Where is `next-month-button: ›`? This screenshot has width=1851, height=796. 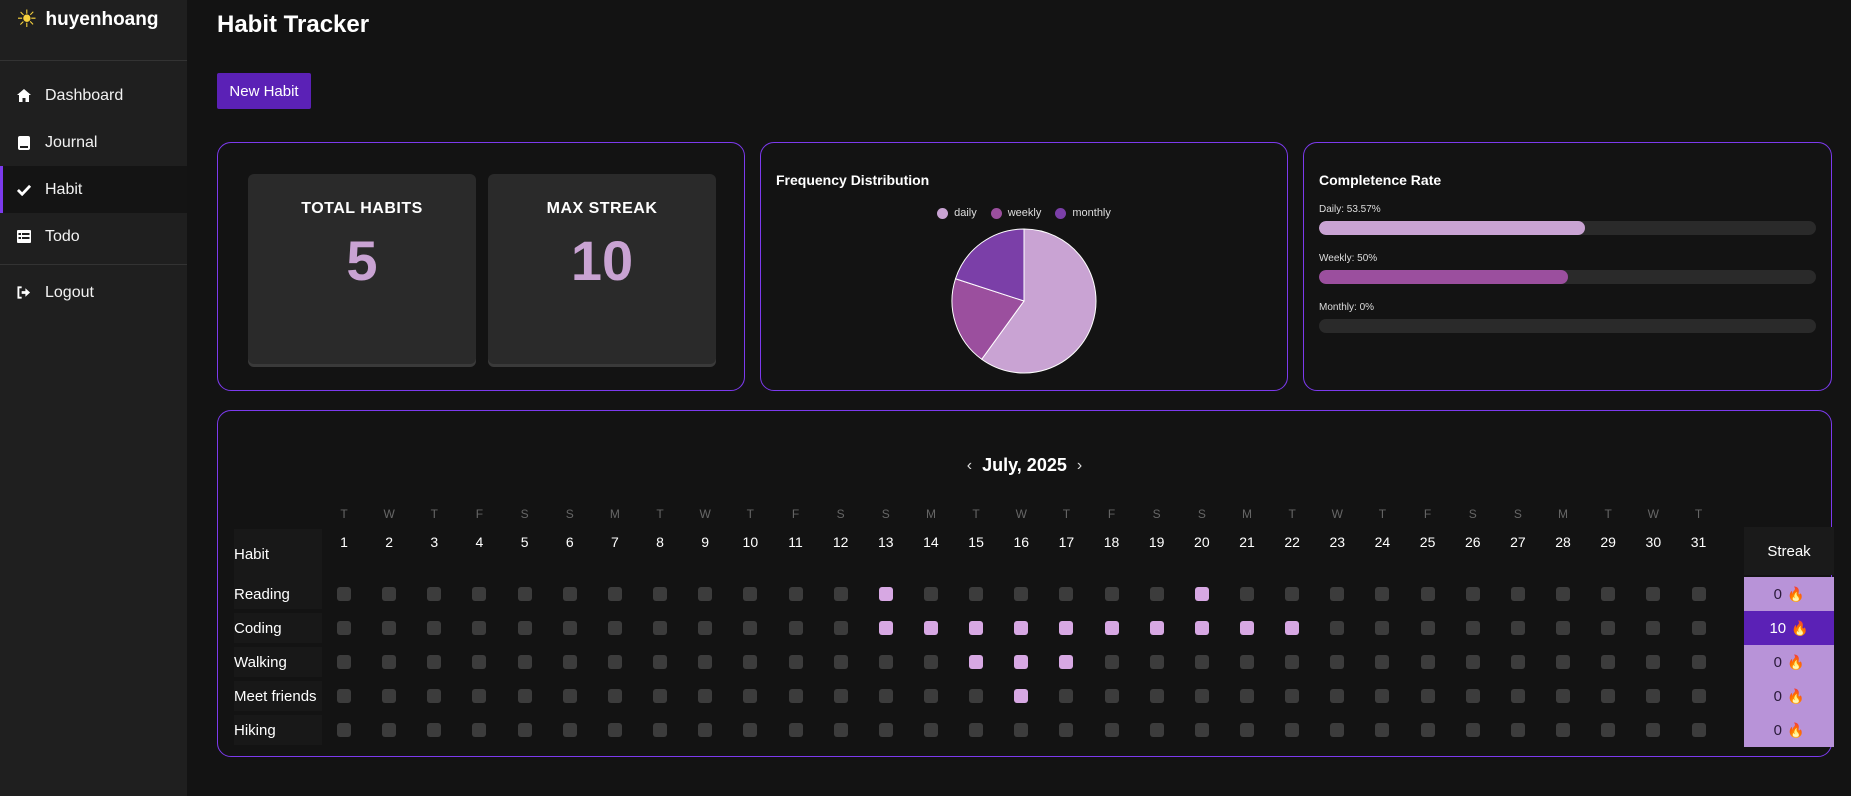
next-month-button: › is located at coordinates (1079, 466).